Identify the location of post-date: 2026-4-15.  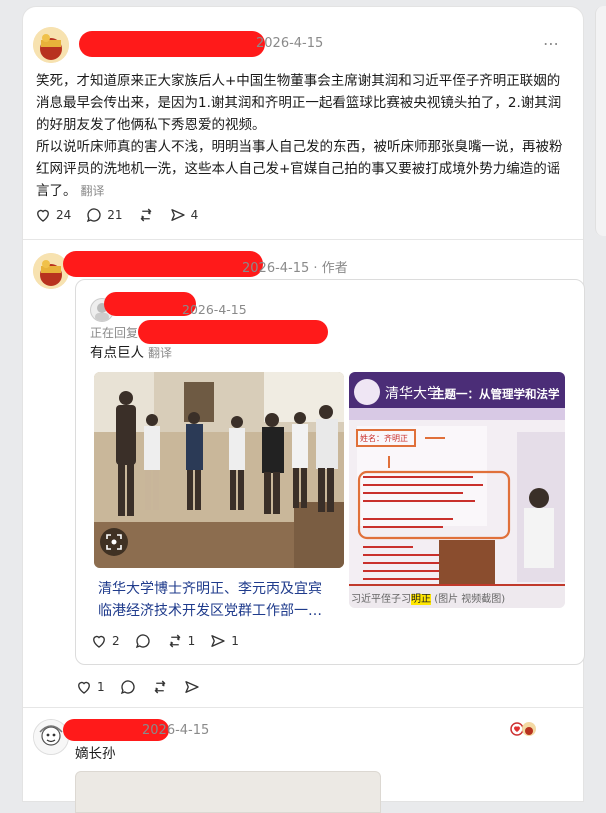
(176, 730).